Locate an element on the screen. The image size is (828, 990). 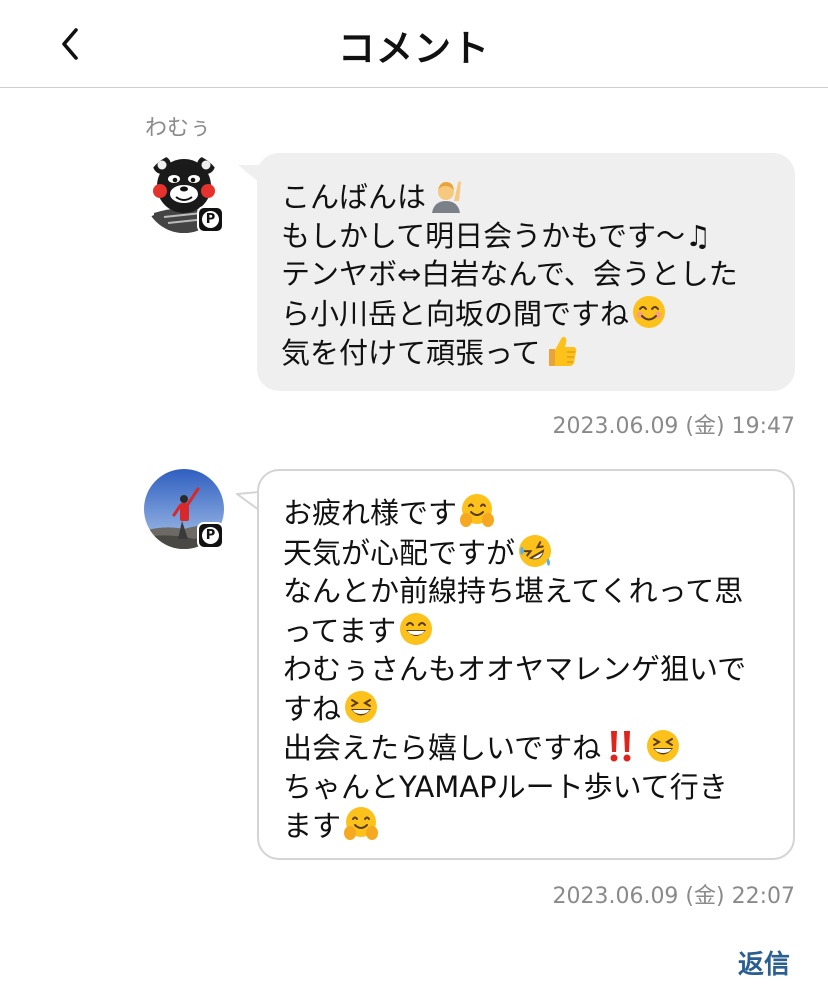
comment-line: テンヤボ⇔白岩なんで、会うとした is located at coordinates (509, 274).